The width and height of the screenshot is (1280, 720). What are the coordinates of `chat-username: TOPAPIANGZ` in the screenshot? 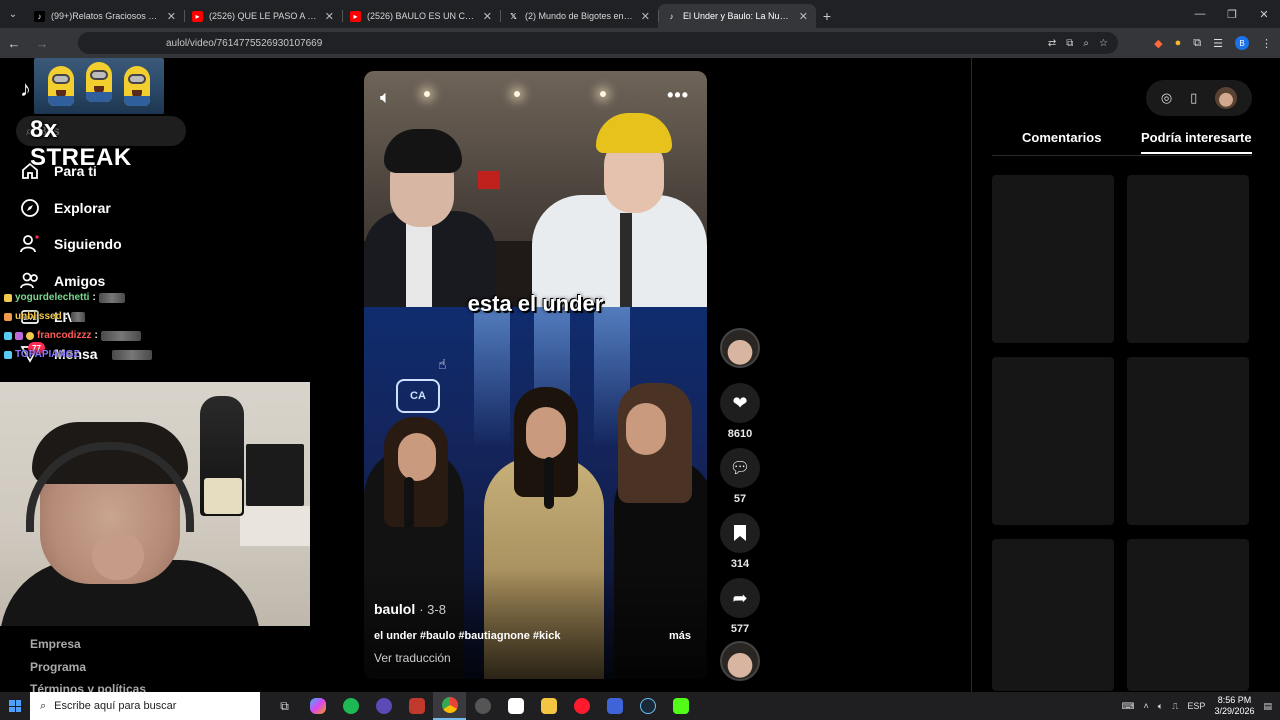 It's located at (47, 354).